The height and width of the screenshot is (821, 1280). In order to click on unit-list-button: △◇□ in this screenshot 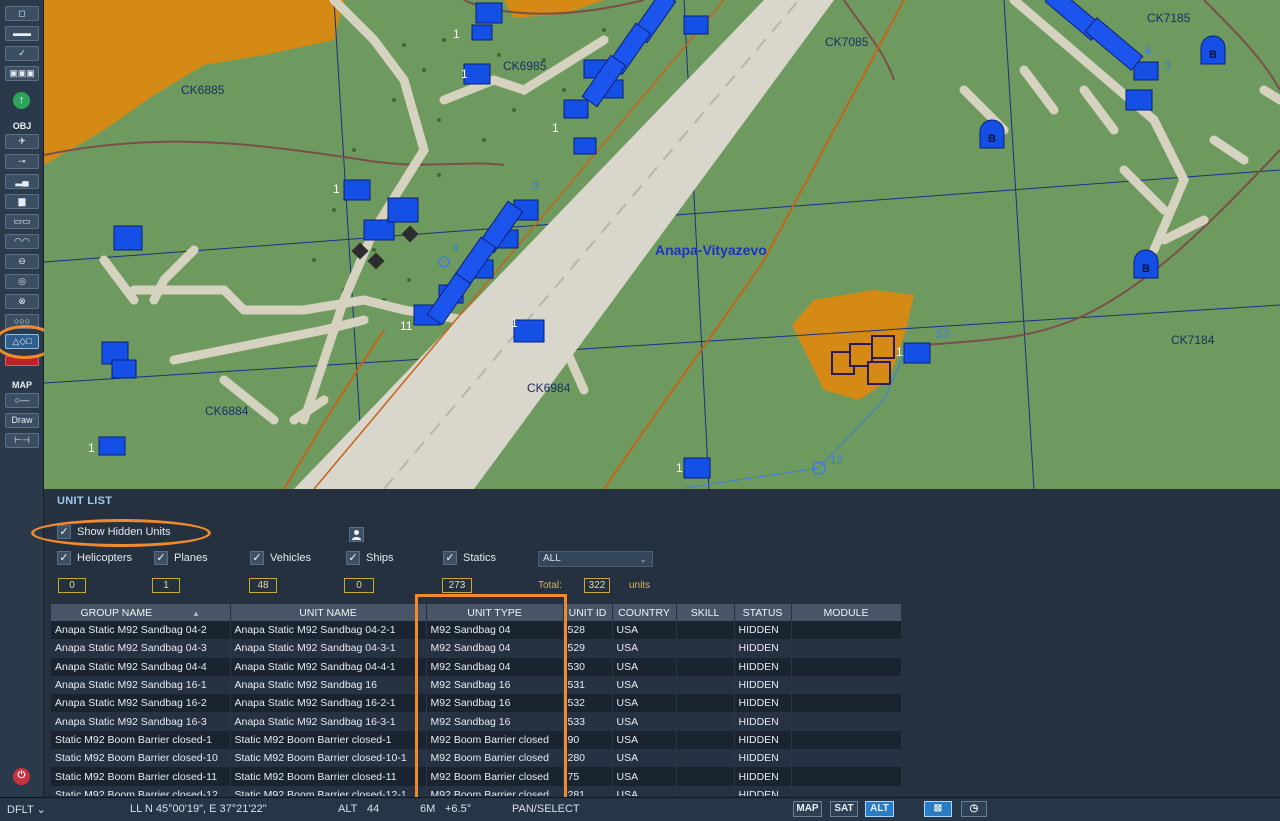, I will do `click(22, 341)`.